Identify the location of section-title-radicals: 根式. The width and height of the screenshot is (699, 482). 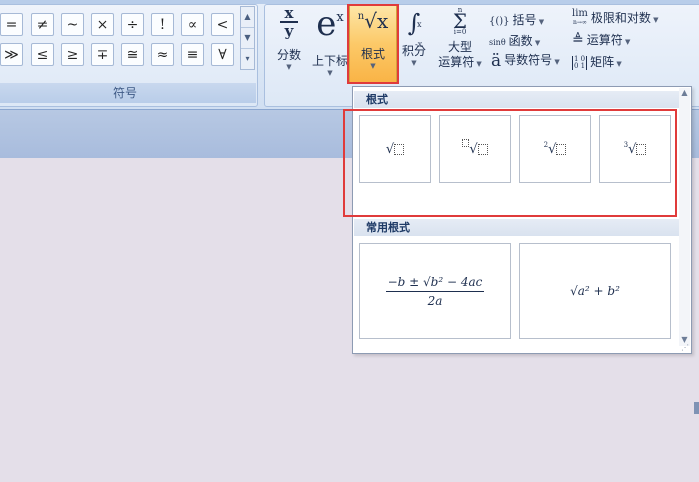
(517, 99).